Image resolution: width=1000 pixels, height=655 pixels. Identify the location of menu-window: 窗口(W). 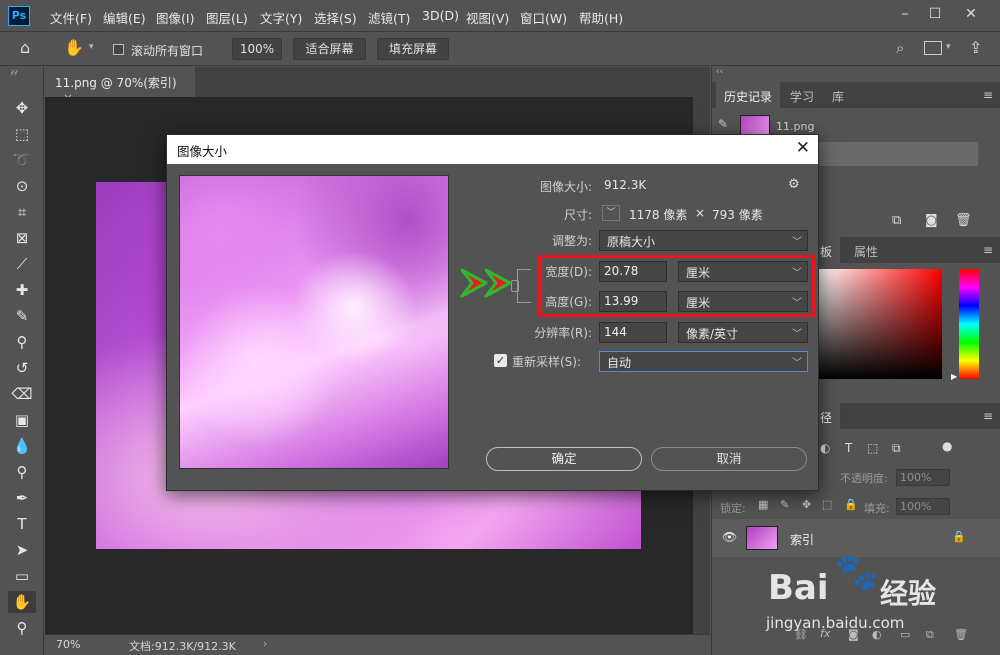
(543, 17).